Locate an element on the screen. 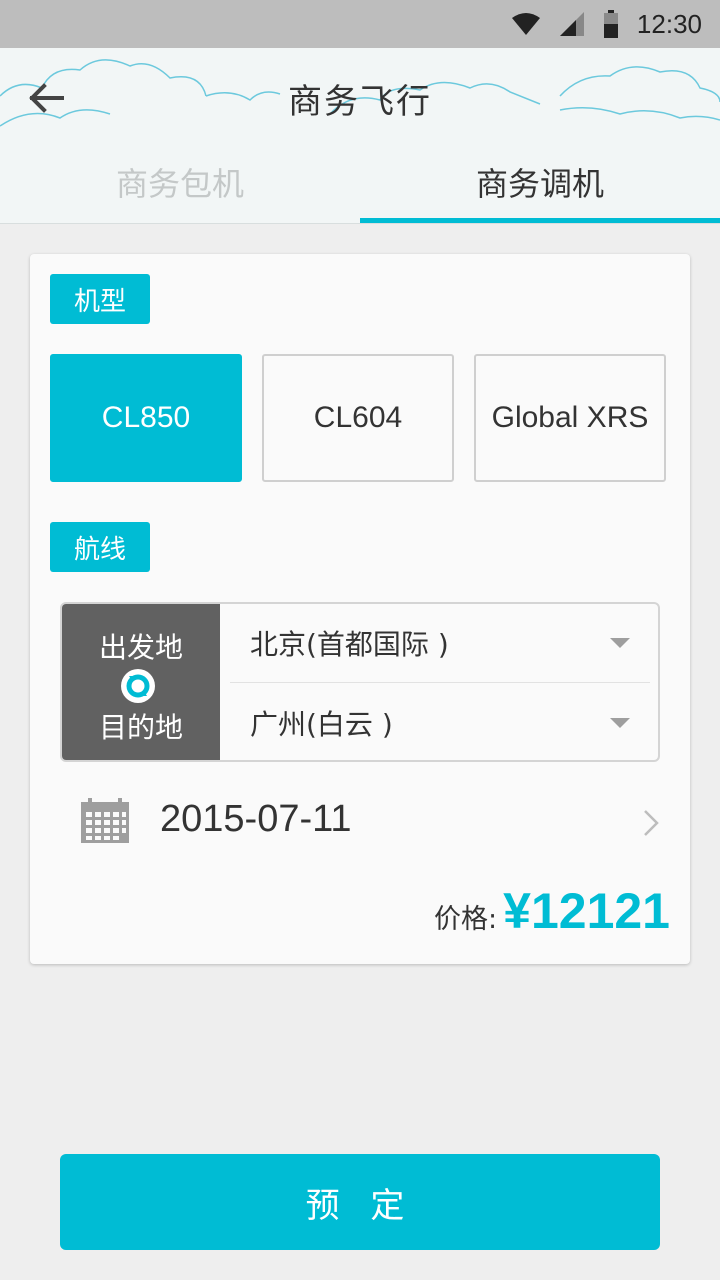 The height and width of the screenshot is (1280, 720). destination-label: 目的地 is located at coordinates (140, 727).